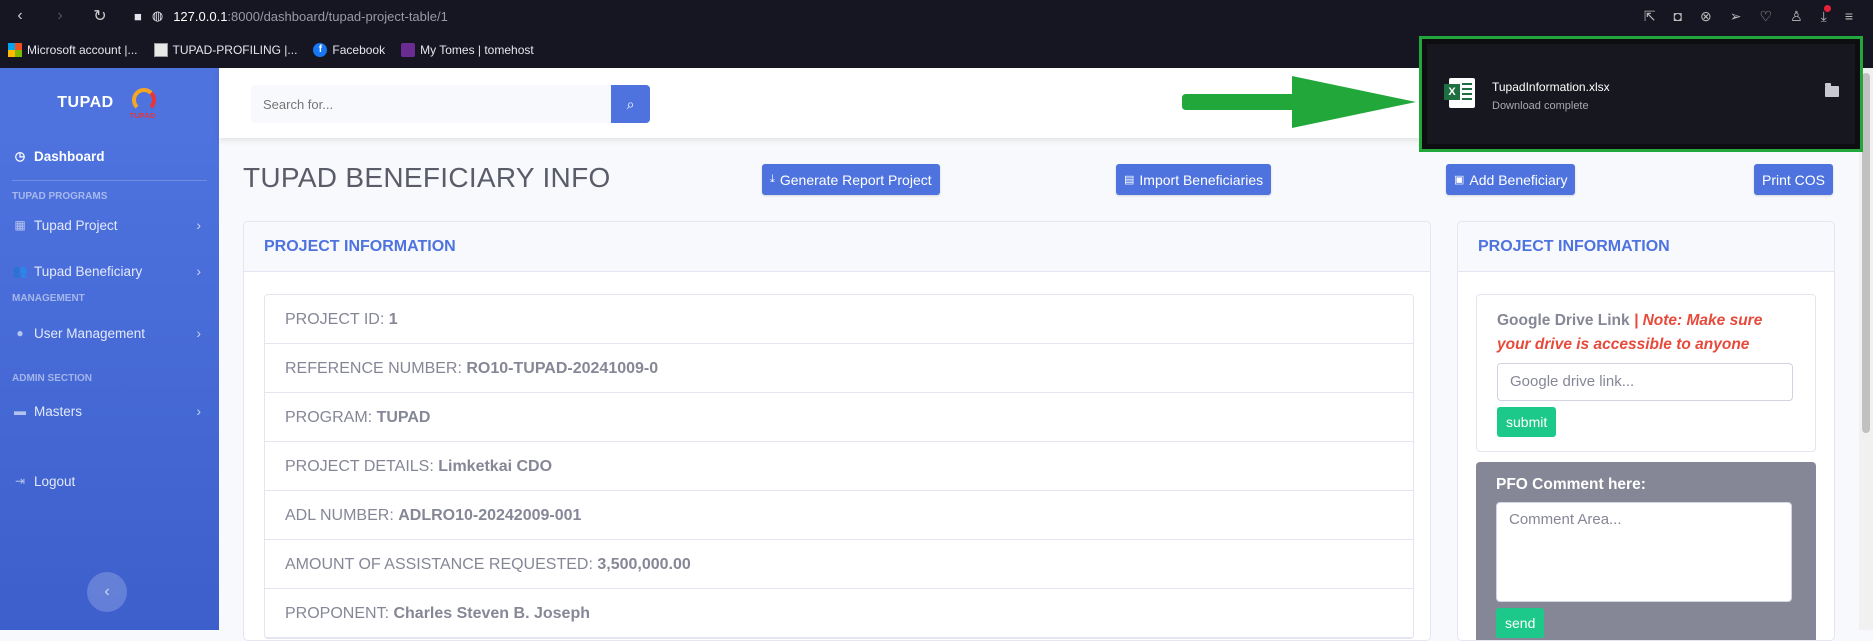 The height and width of the screenshot is (641, 1873). What do you see at coordinates (1129, 180) in the screenshot?
I see `id-card-icon: ▤` at bounding box center [1129, 180].